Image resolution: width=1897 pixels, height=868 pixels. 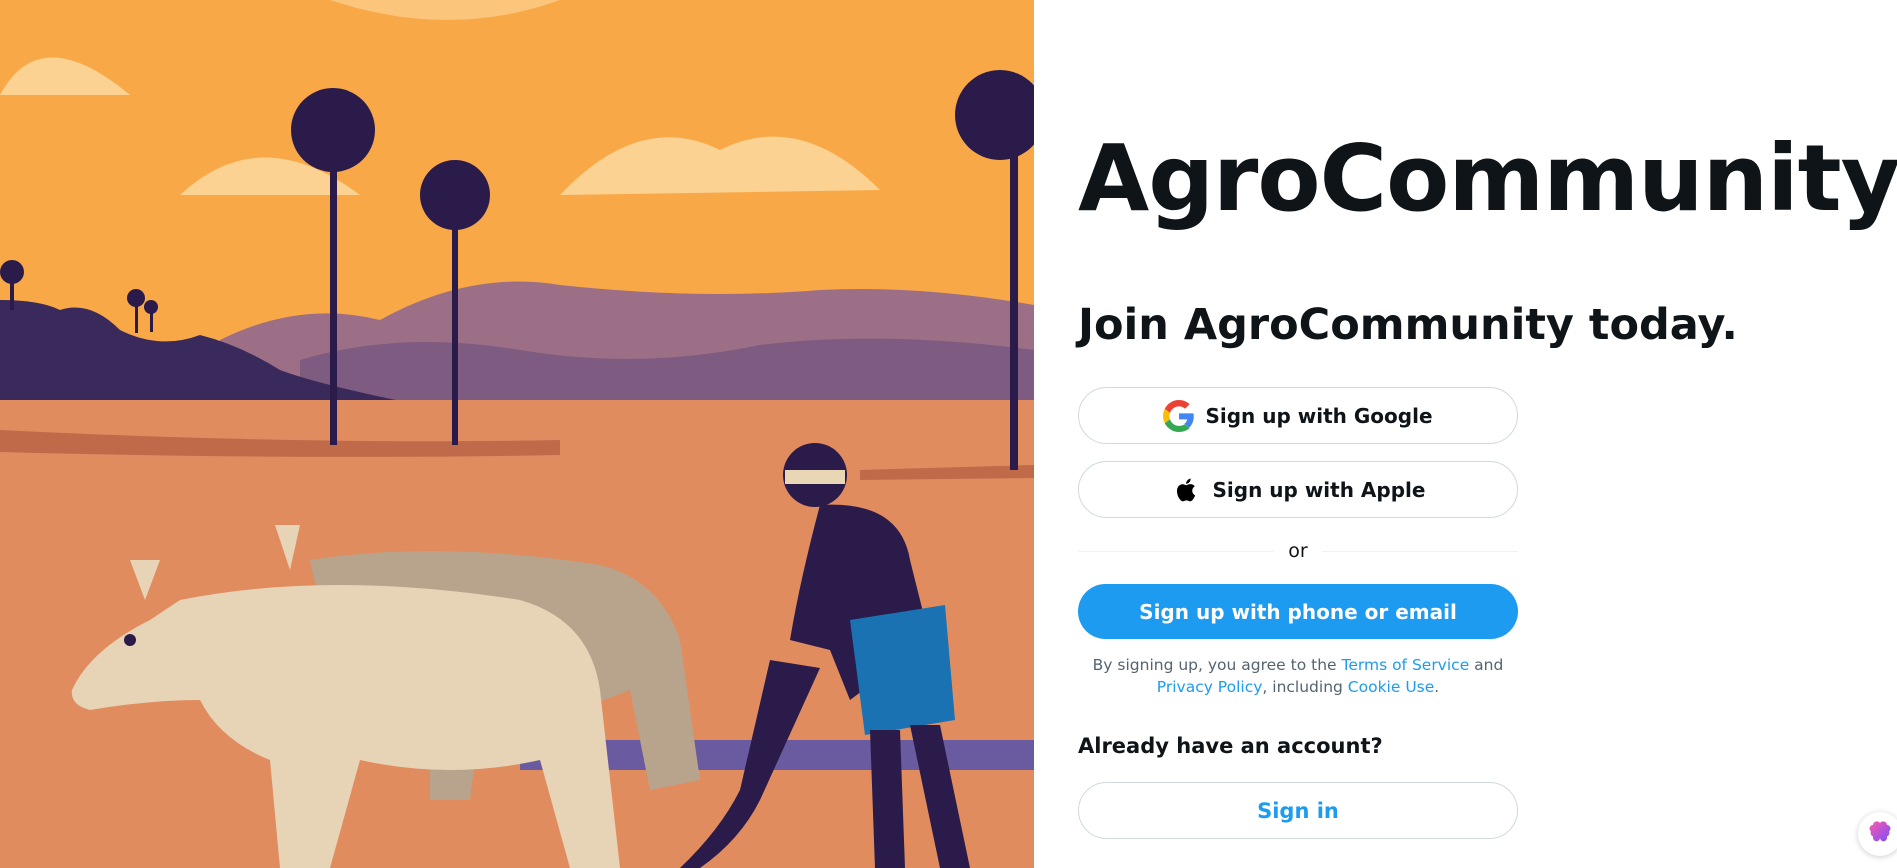 I want to click on google-signup-label: Sign up with Google, so click(x=1319, y=415).